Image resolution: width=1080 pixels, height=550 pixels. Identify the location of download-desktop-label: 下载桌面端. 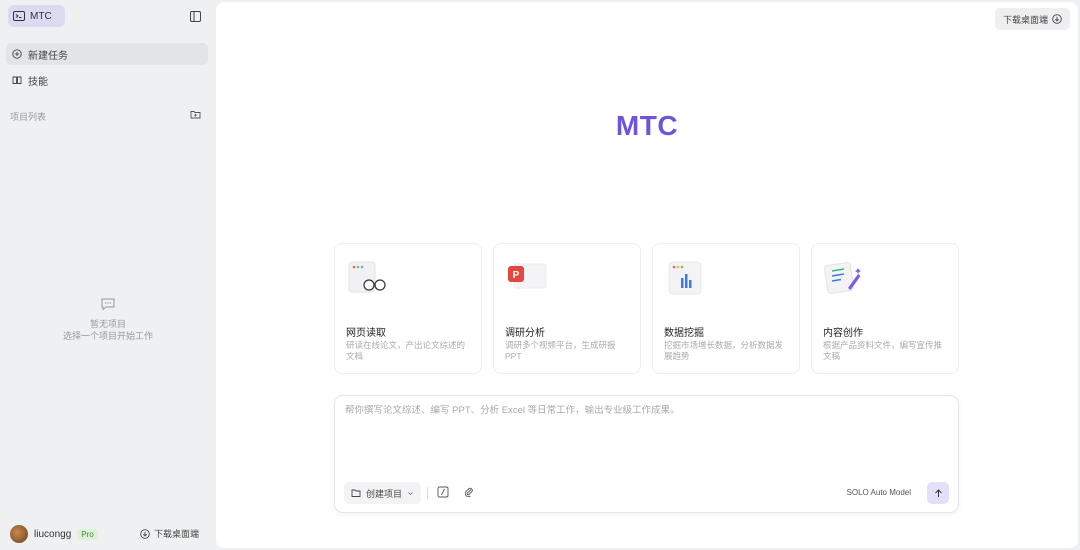
(1025, 19).